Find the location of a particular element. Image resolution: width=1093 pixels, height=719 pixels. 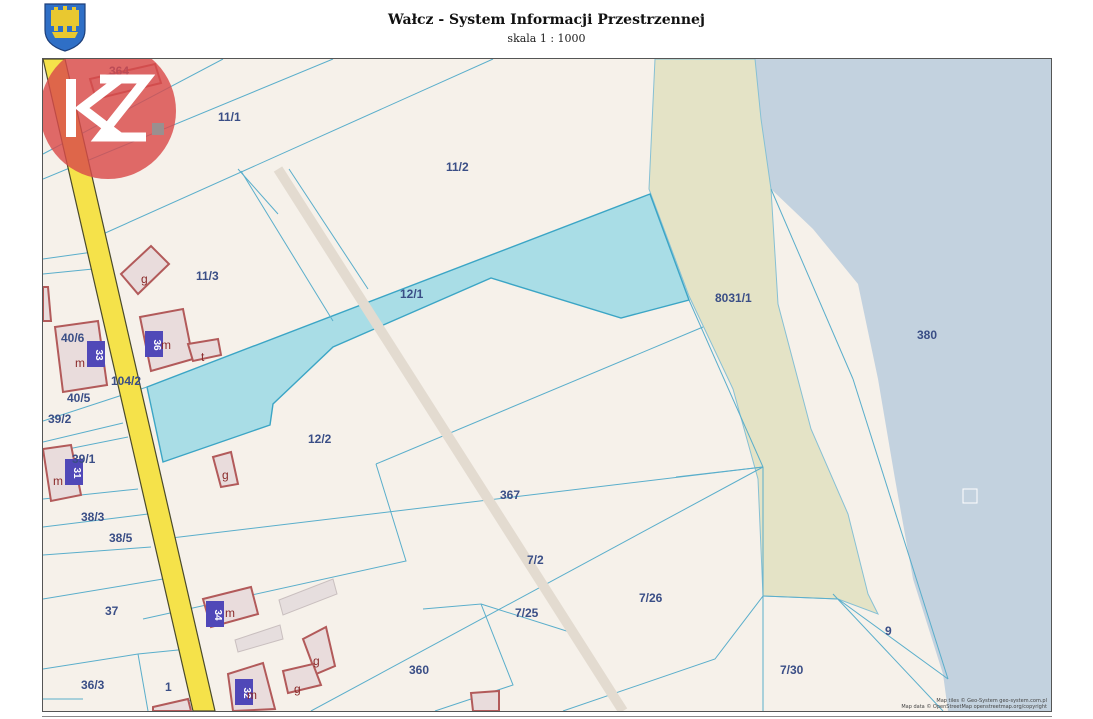

parcel-label-7-30: 7/30 is located at coordinates (792, 670).